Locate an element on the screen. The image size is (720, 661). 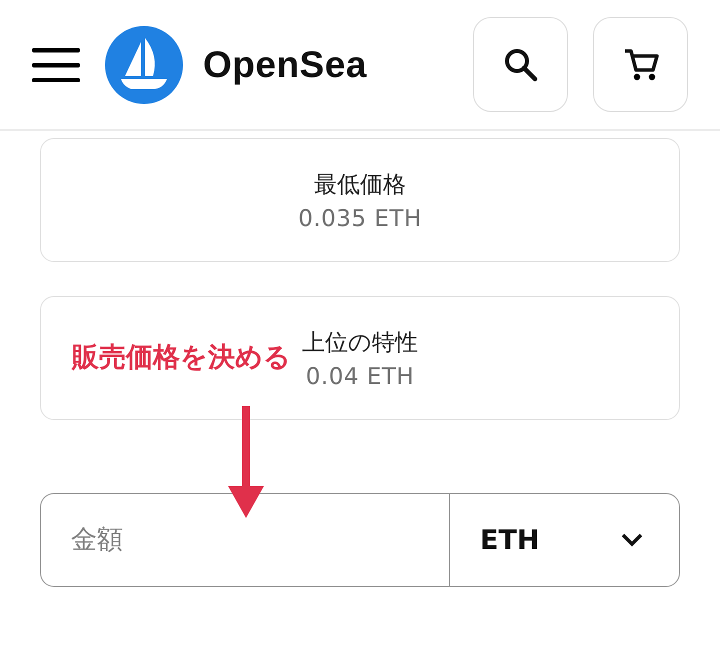
cart-icon is located at coordinates (640, 65).